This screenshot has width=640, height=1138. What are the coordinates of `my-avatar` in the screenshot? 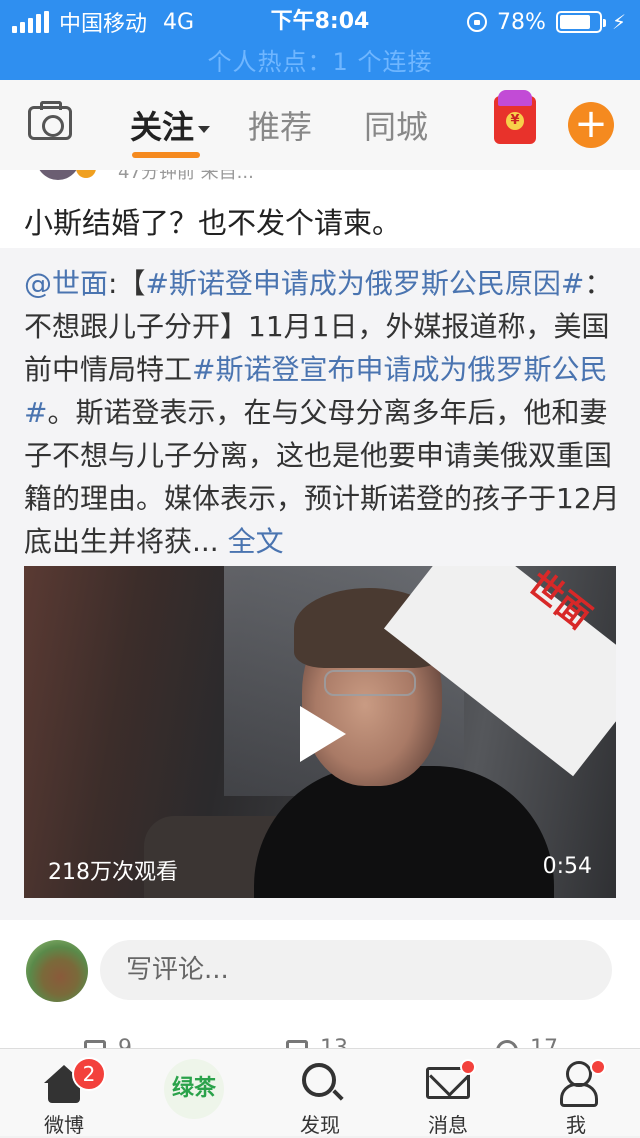 It's located at (57, 971).